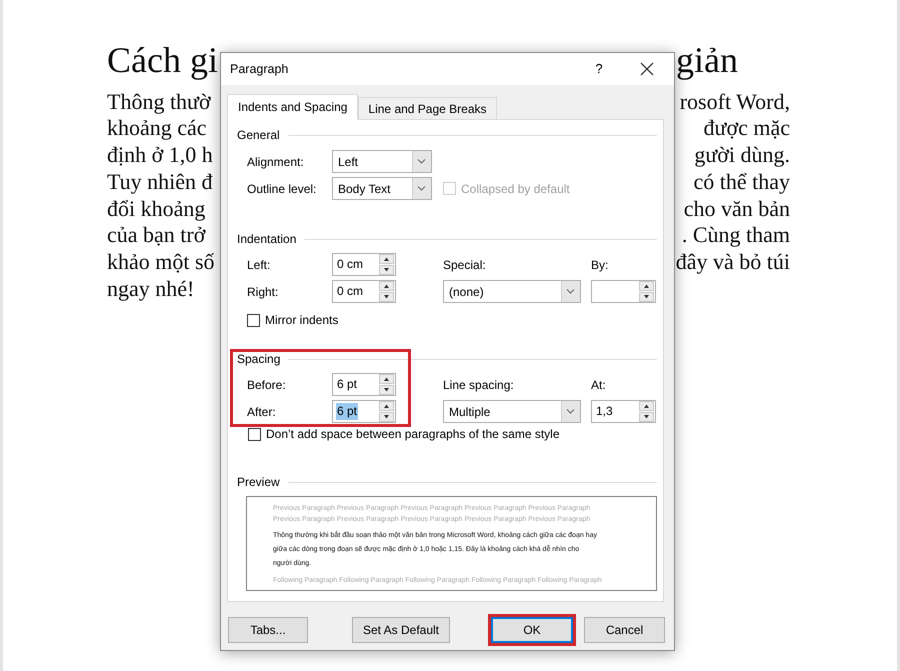 This screenshot has width=900, height=671. I want to click on document-text: rosoft Word,, so click(735, 102).